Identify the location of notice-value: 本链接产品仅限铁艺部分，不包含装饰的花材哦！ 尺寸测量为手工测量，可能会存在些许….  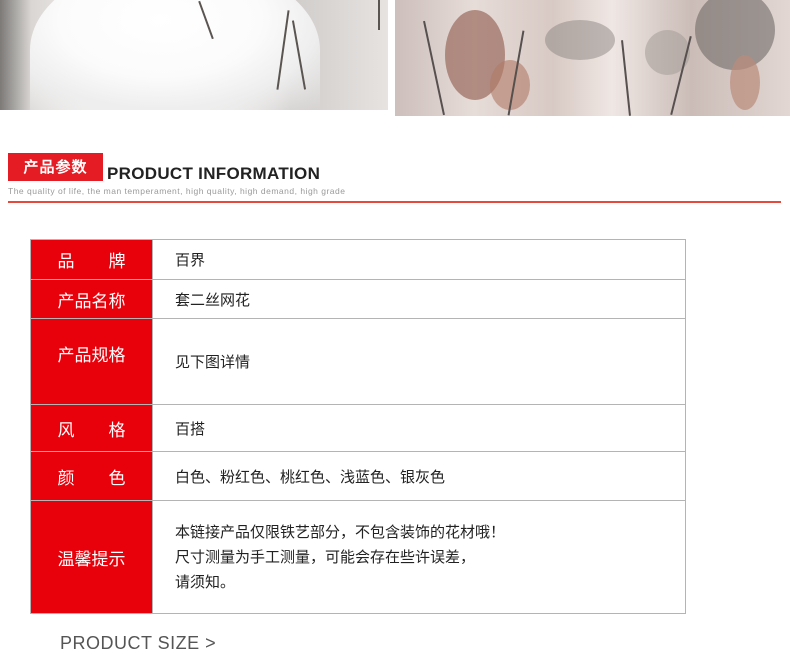
(419, 557).